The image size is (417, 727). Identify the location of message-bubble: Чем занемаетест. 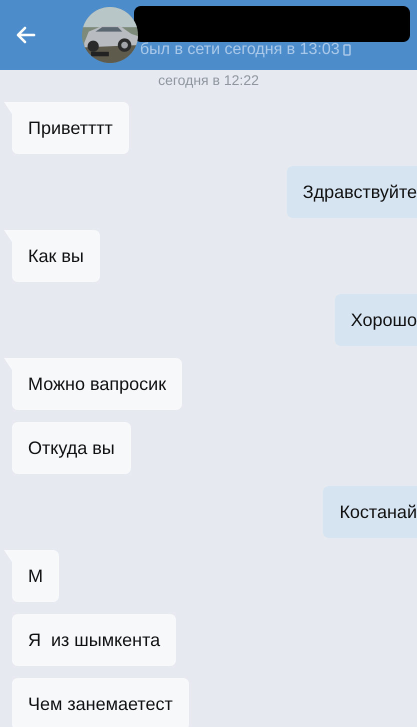
(100, 702).